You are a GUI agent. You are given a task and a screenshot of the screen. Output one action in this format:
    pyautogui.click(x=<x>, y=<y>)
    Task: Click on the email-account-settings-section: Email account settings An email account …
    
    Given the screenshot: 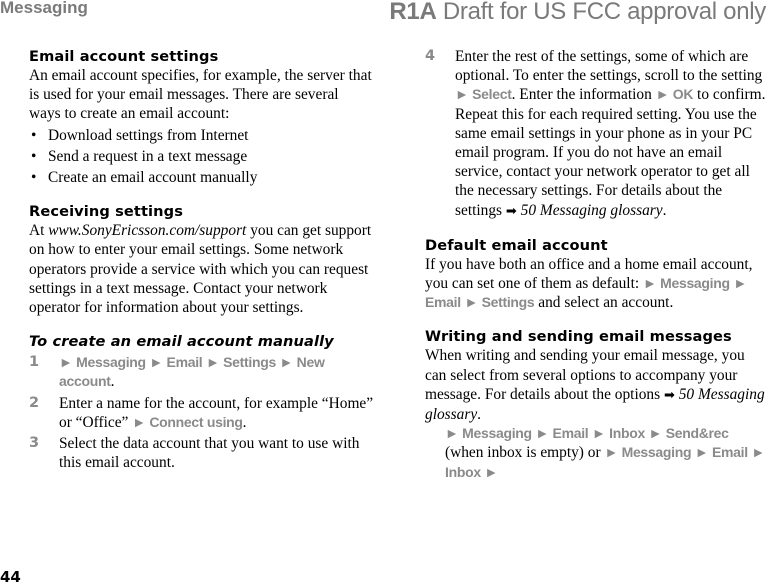 What is the action you would take?
    pyautogui.click(x=201, y=117)
    